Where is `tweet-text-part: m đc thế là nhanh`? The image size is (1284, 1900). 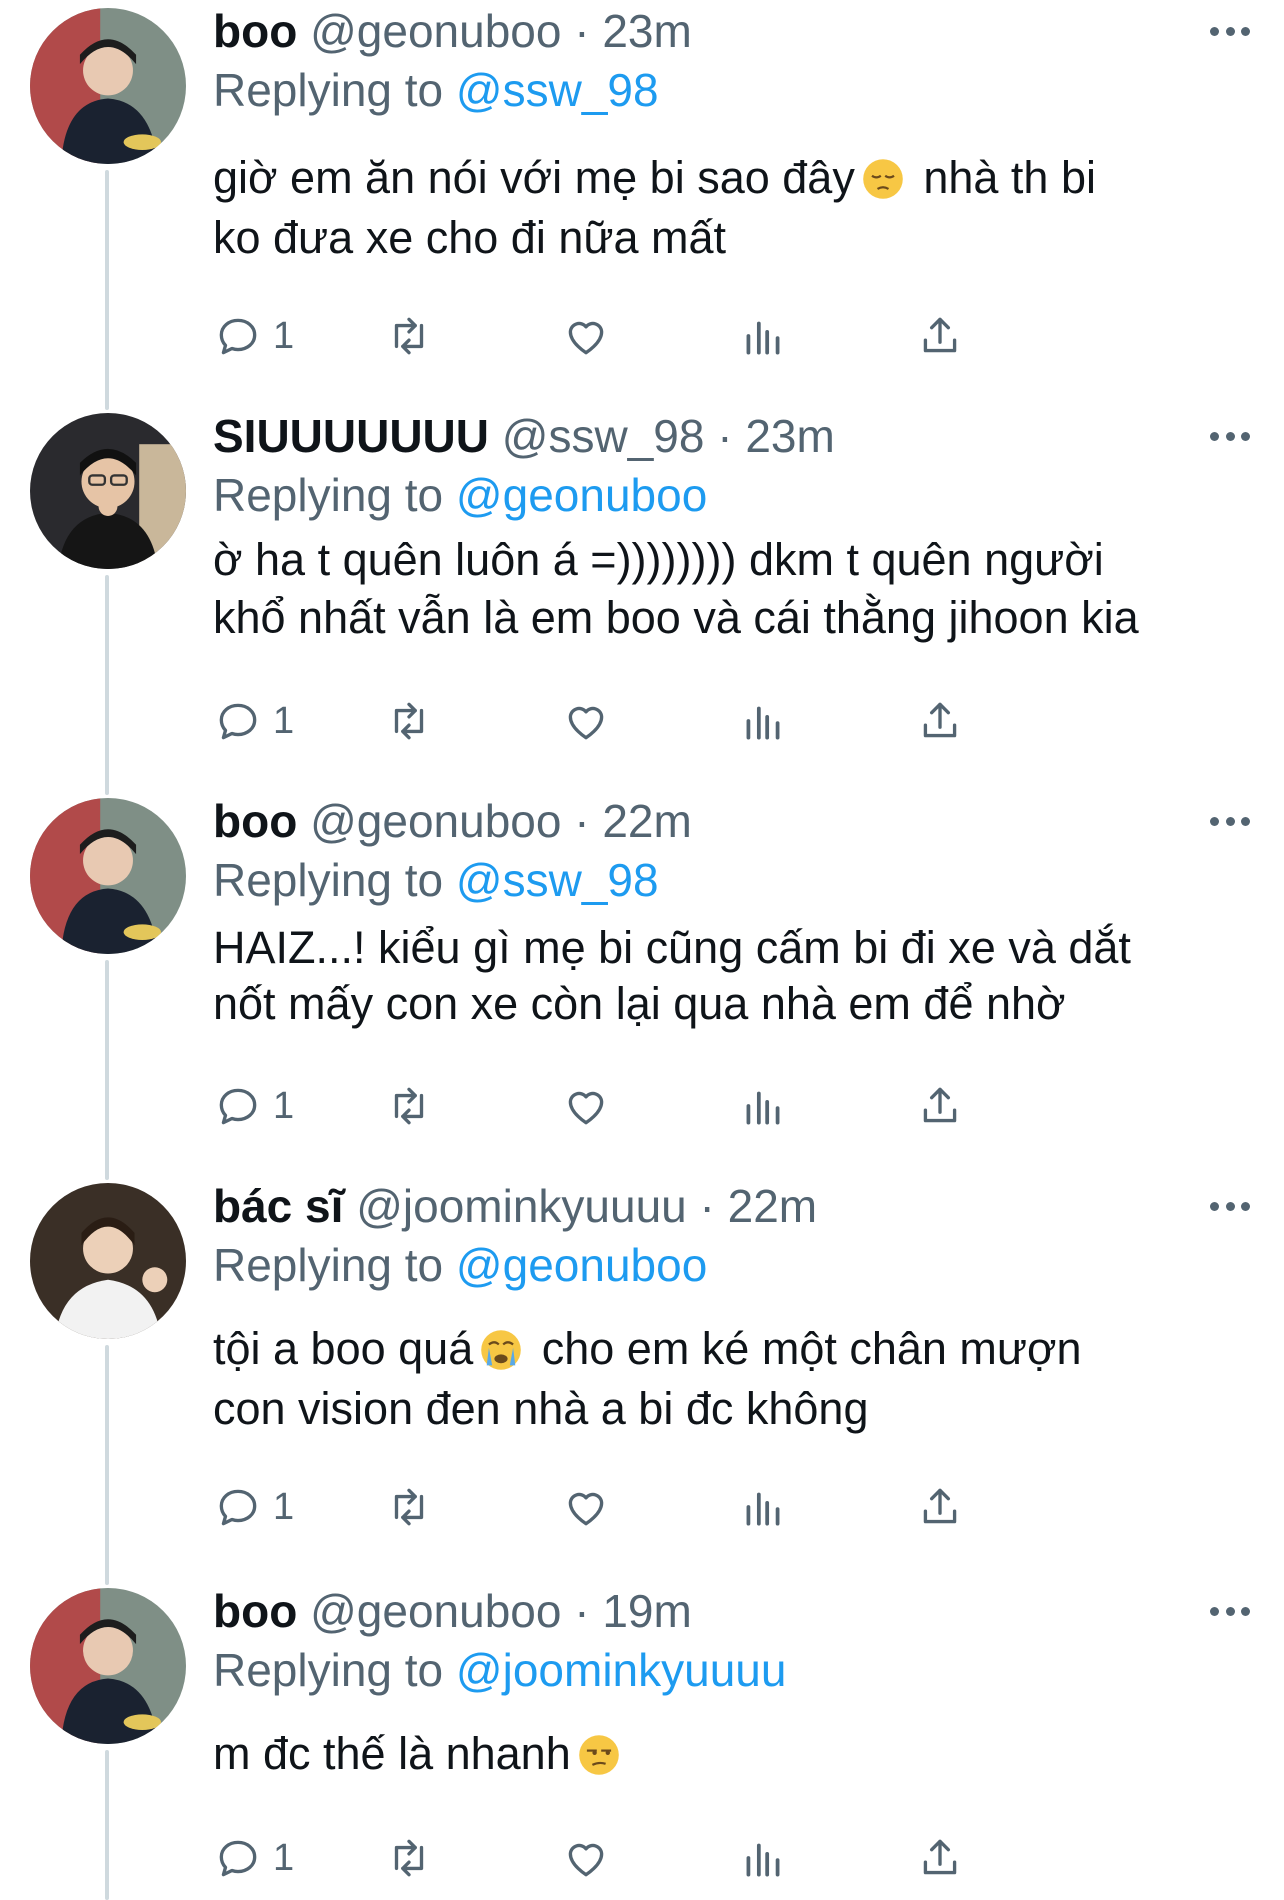 tweet-text-part: m đc thế là nhanh is located at coordinates (392, 1753).